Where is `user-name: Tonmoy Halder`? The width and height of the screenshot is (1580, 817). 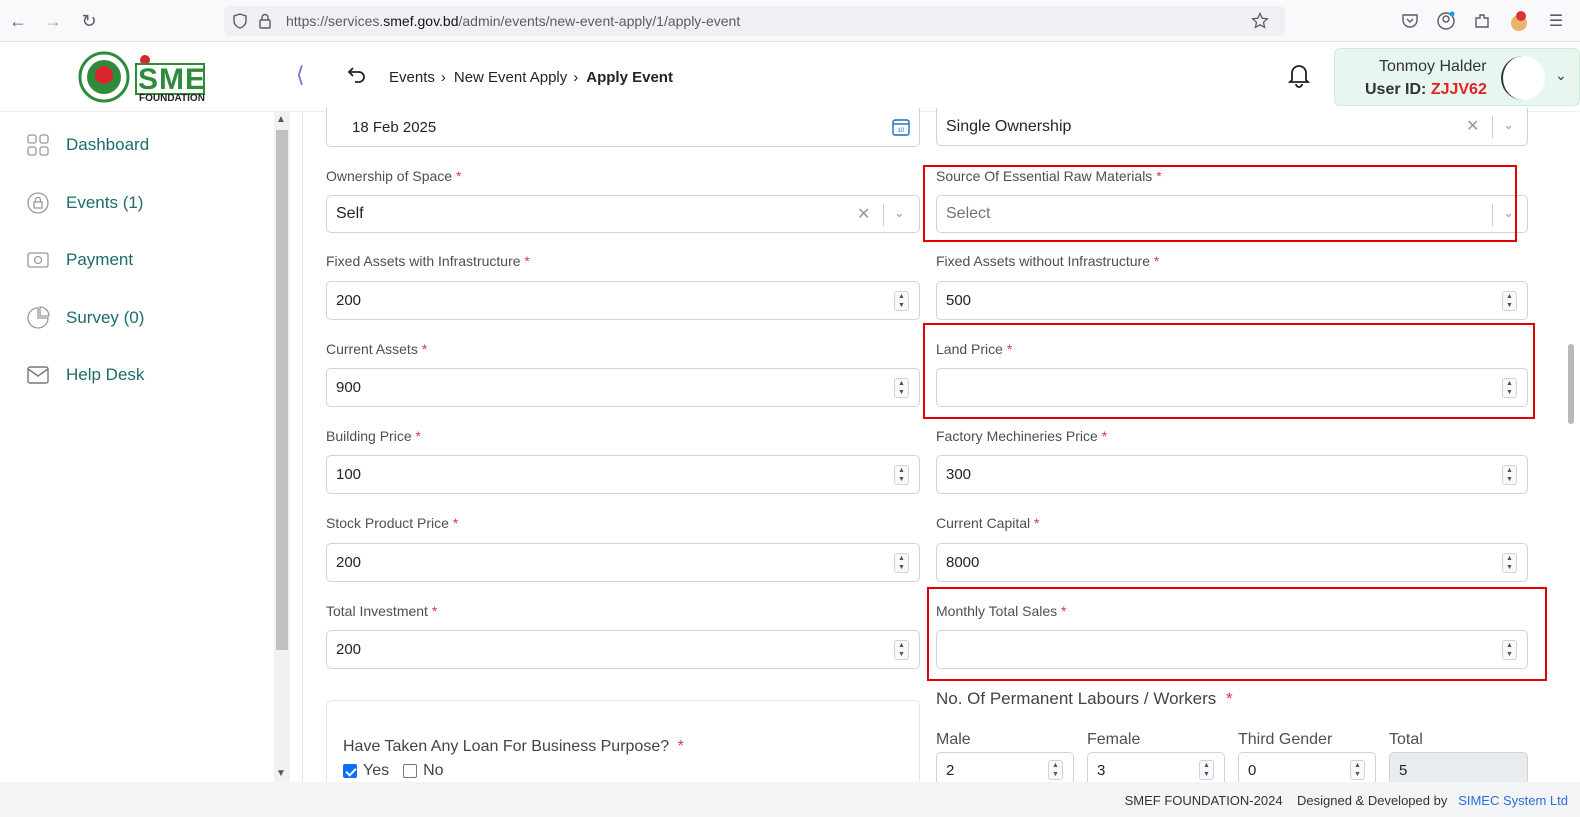 user-name: Tonmoy Halder is located at coordinates (1433, 66).